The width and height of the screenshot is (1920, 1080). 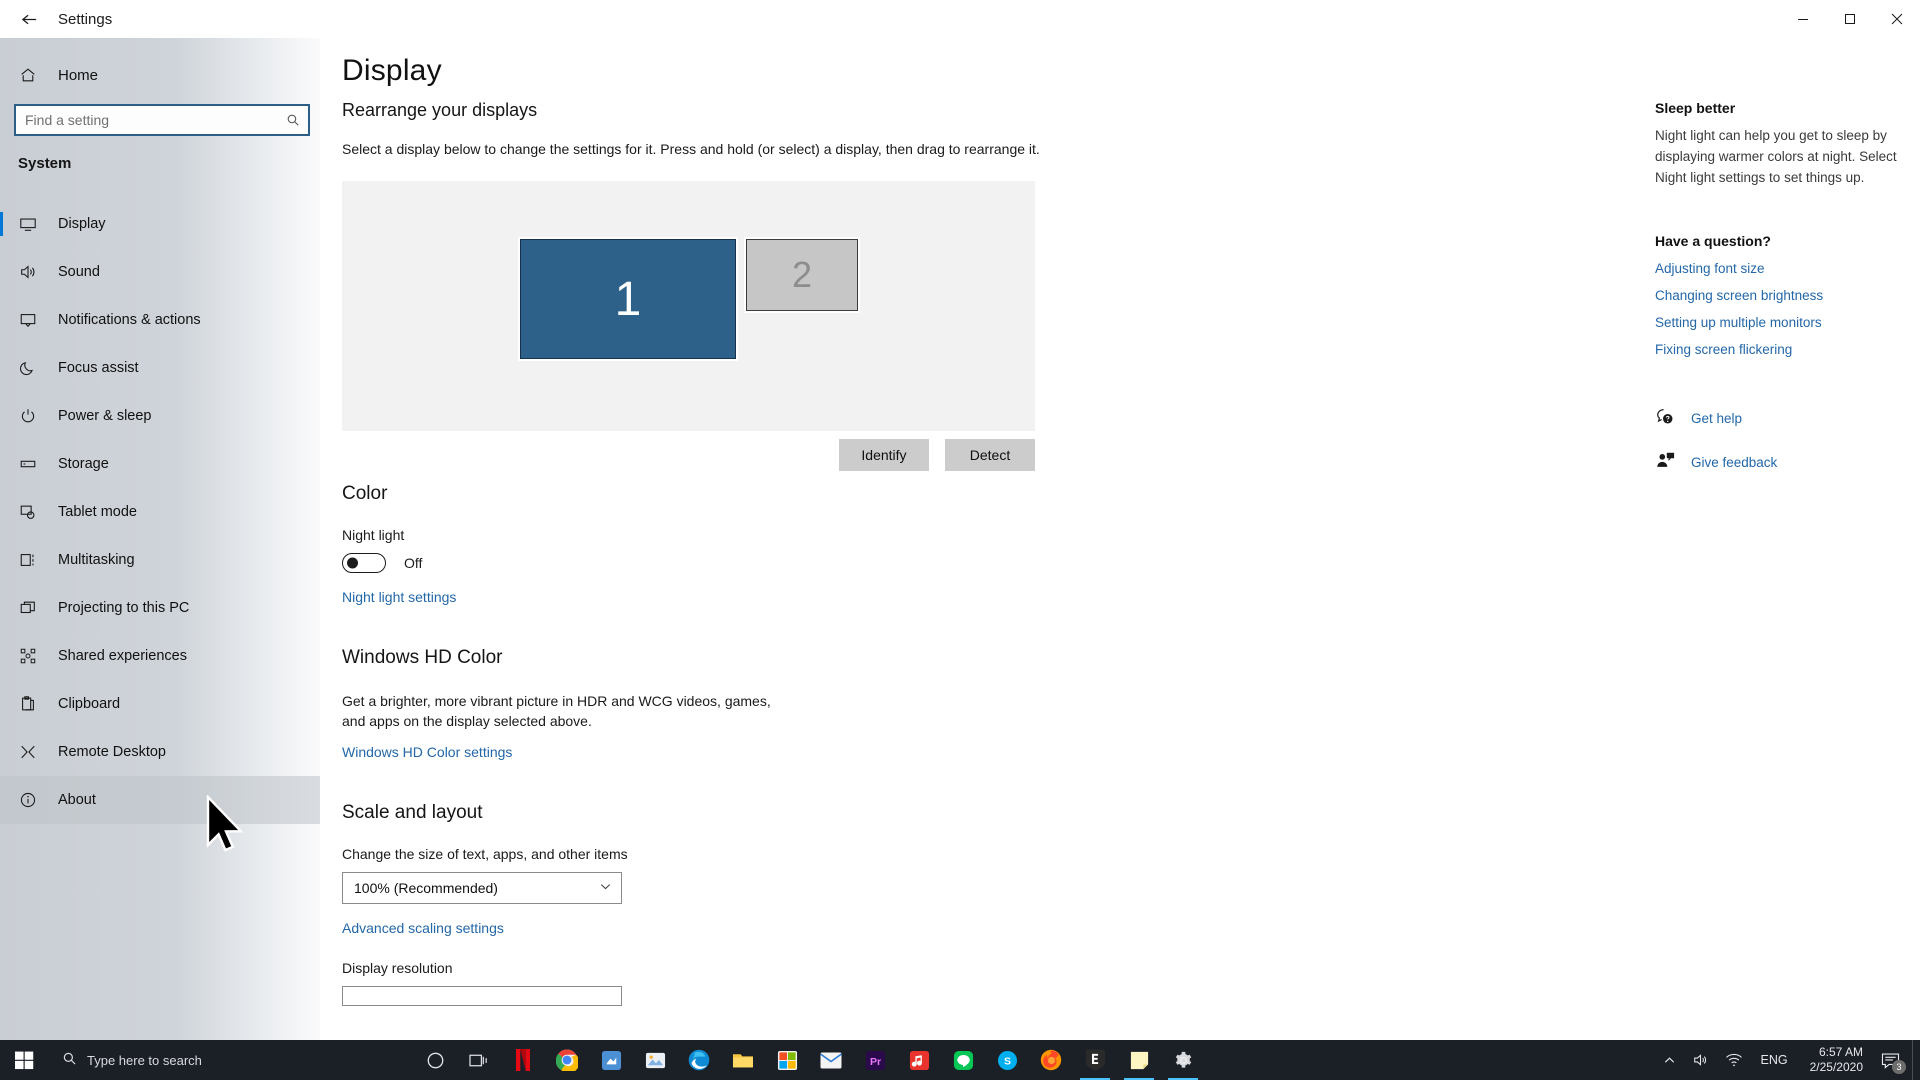 What do you see at coordinates (160, 560) in the screenshot?
I see `sidebar-item-multitasking: Multitasking` at bounding box center [160, 560].